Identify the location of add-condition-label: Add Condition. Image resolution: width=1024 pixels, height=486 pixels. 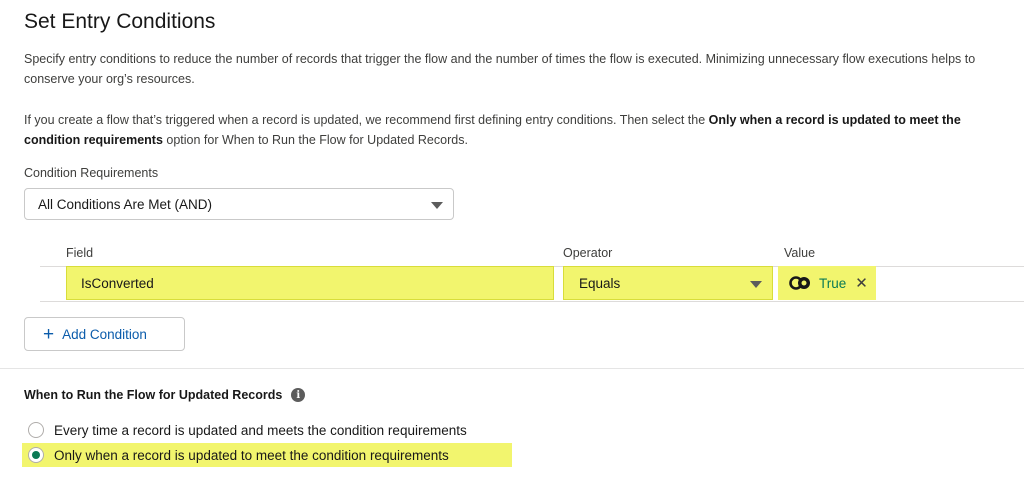
(104, 334).